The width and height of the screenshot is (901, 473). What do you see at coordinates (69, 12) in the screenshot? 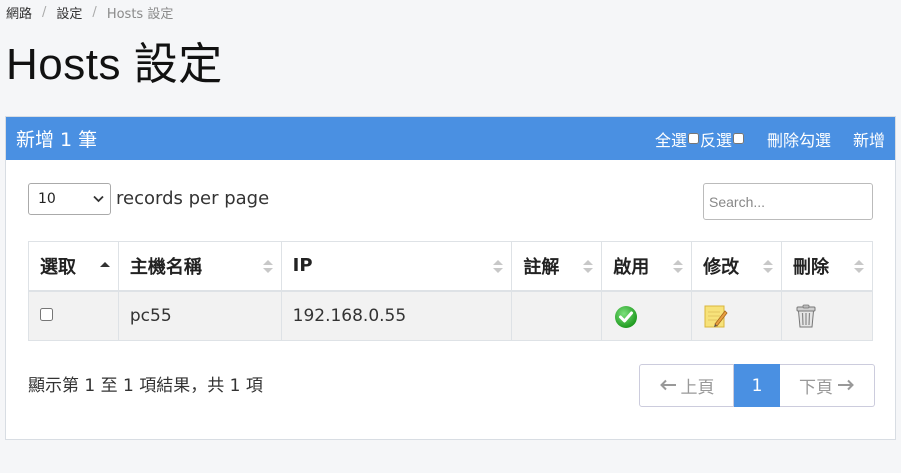
I see `breadcrumb-settings: 設定` at bounding box center [69, 12].